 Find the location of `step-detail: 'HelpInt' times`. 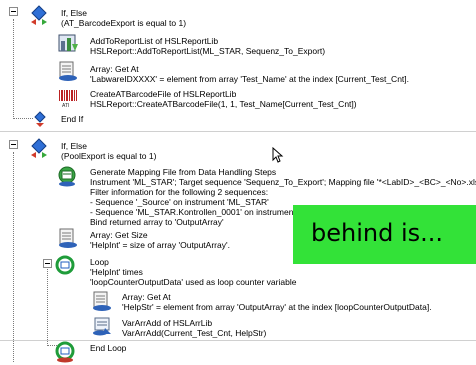

step-detail: 'HelpInt' times is located at coordinates (116, 272).